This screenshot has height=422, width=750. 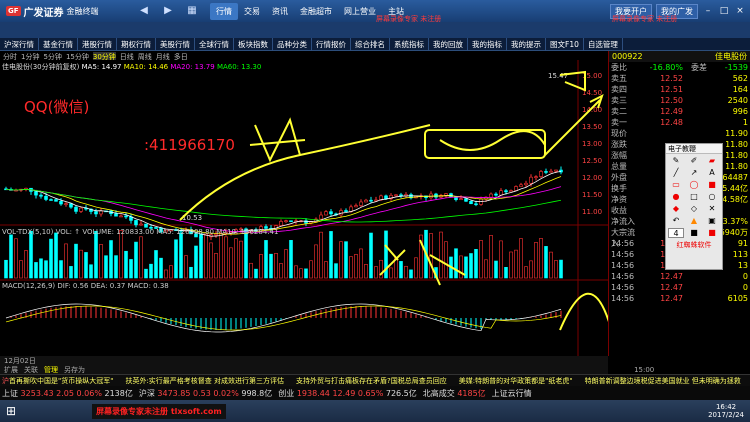 I want to click on index-pct: 0.06%, so click(x=90, y=393).